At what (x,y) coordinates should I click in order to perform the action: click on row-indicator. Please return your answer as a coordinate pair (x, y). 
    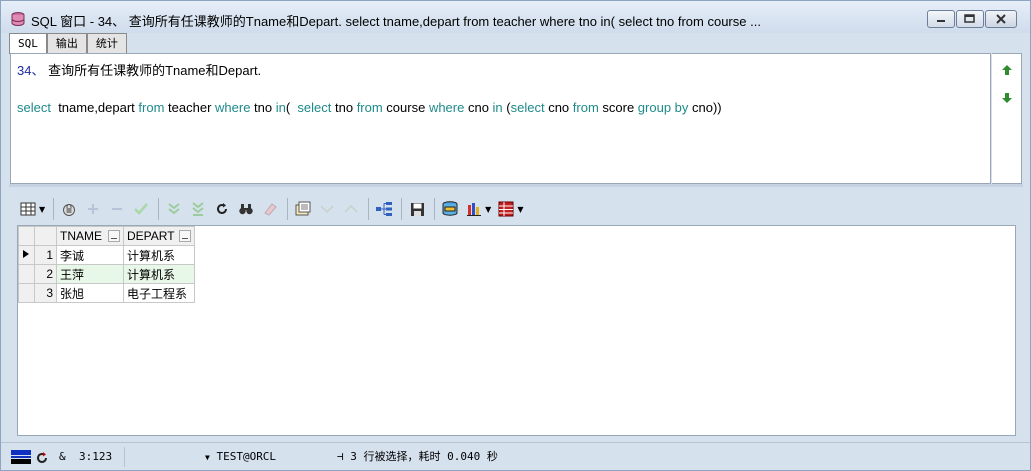
    Looking at the image, I should click on (26, 274).